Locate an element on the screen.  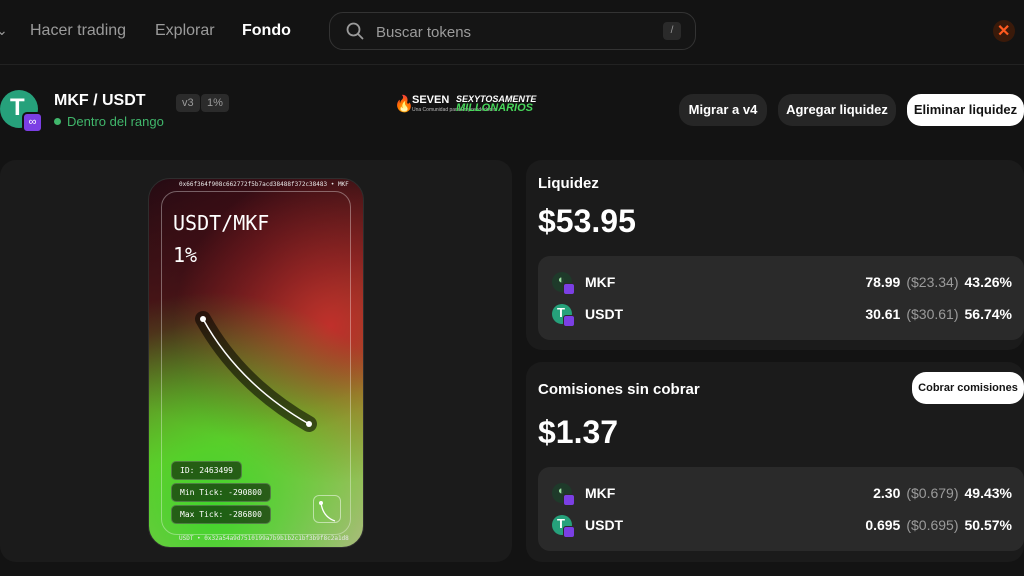
logo-brand: SEVEN is located at coordinates (431, 100).